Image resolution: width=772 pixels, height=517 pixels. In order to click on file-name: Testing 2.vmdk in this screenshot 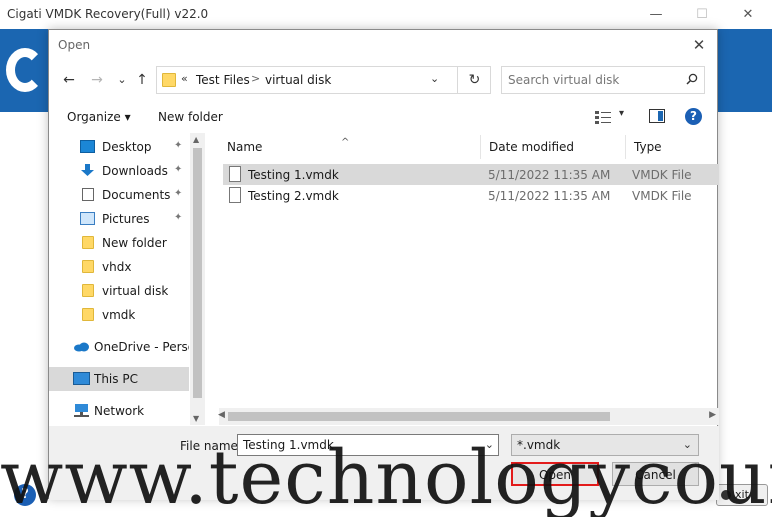, I will do `click(293, 196)`.